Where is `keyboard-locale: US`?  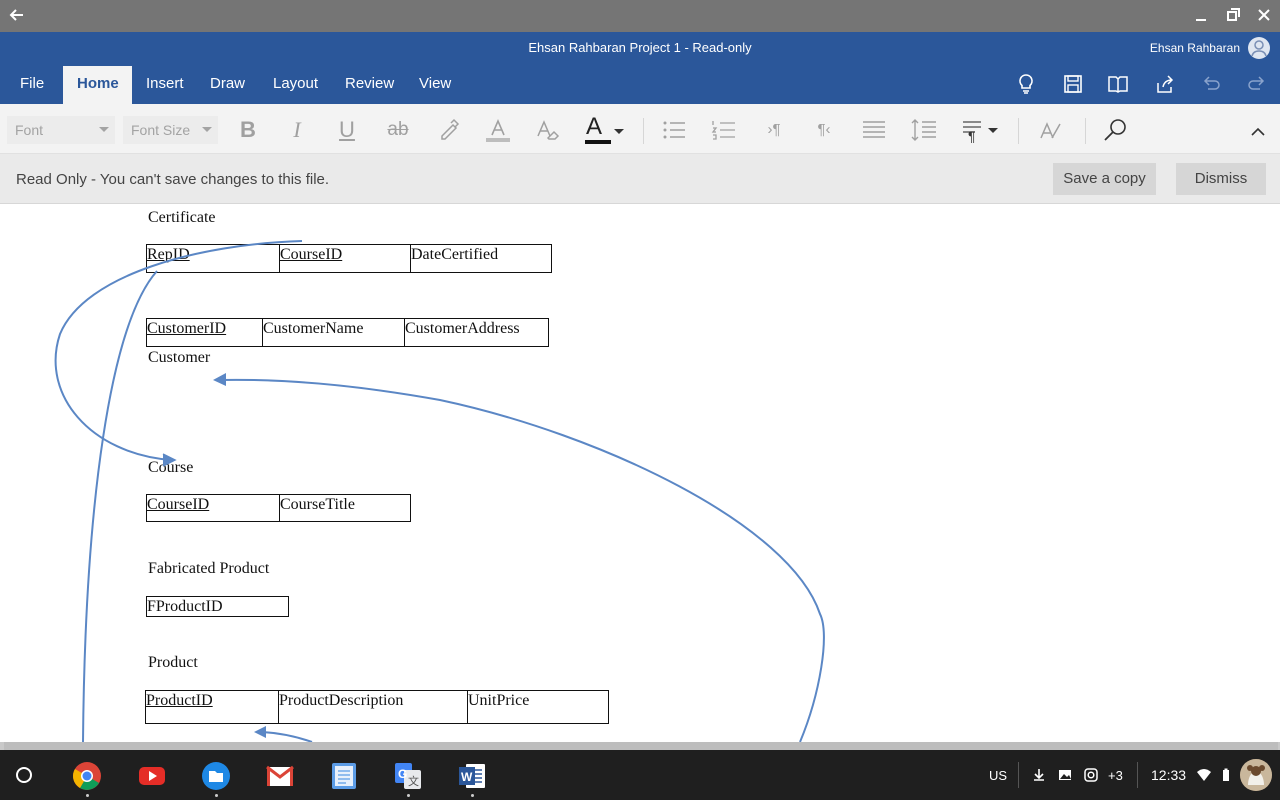
keyboard-locale: US is located at coordinates (998, 775).